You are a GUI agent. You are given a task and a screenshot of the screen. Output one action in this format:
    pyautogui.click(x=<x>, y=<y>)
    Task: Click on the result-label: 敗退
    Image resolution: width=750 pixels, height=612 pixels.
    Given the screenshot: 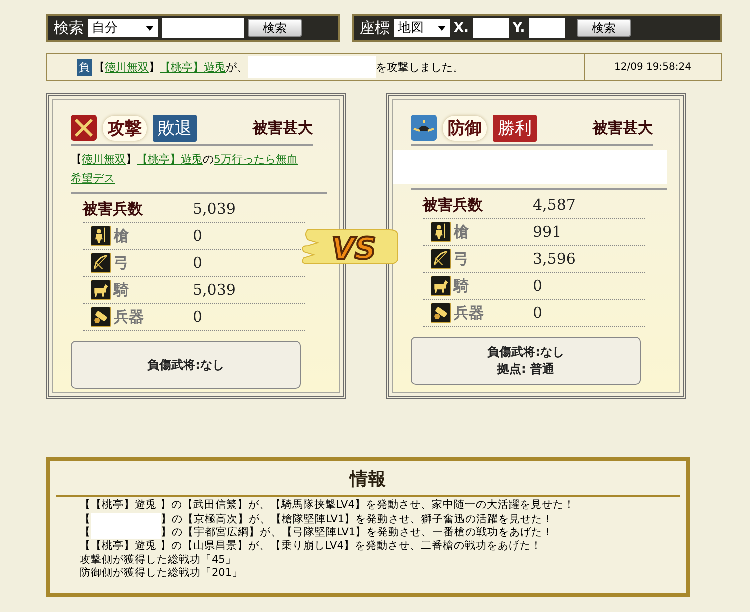 What is the action you would take?
    pyautogui.click(x=175, y=128)
    